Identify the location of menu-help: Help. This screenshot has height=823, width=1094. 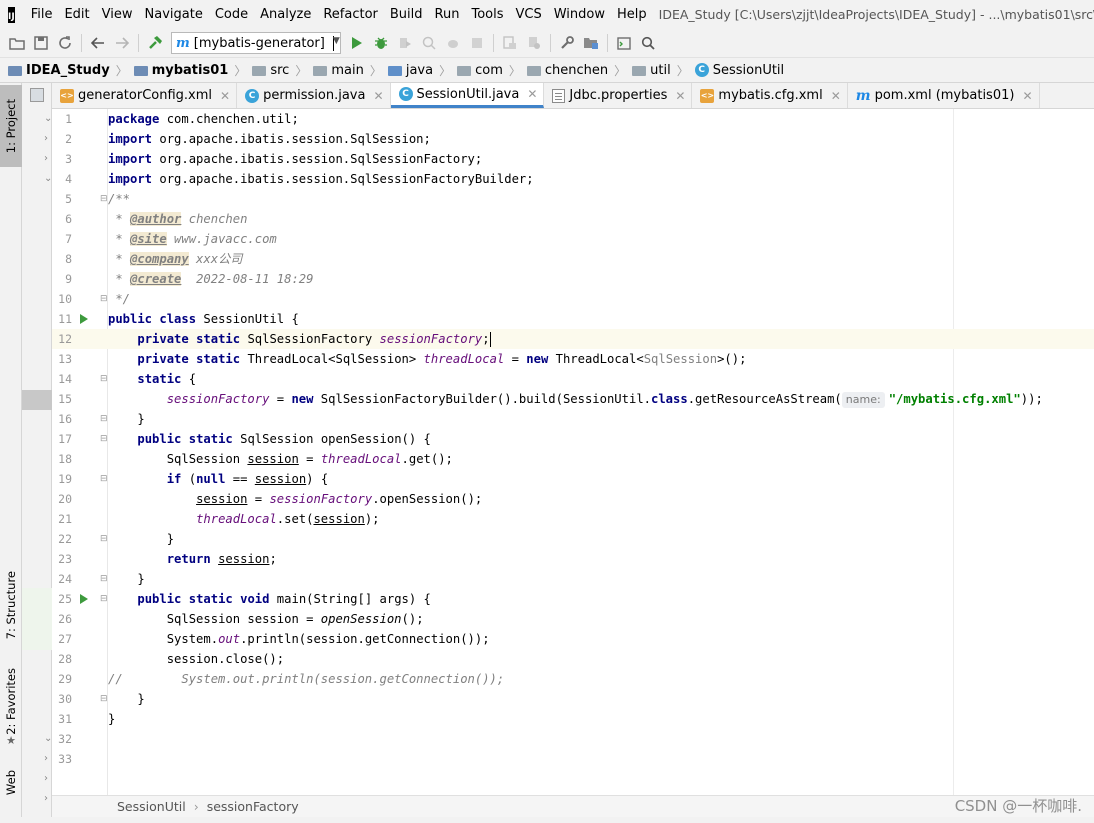
(632, 14).